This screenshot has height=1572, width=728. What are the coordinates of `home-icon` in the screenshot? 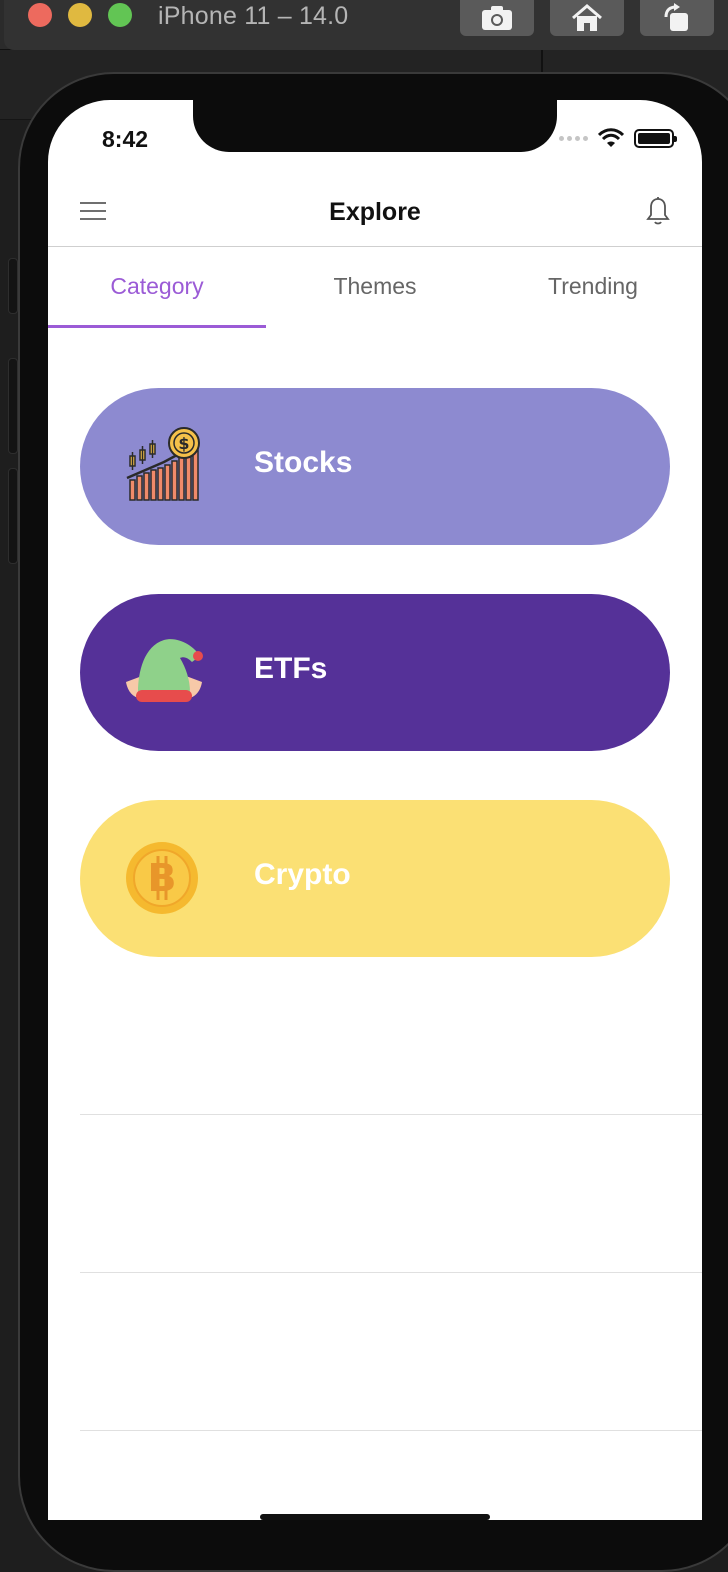 It's located at (587, 17).